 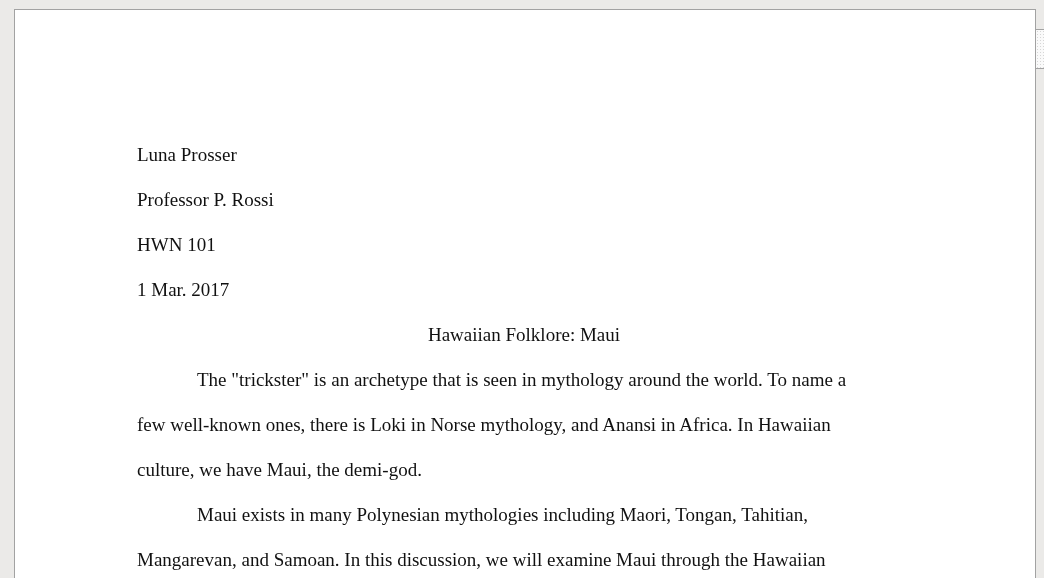 I want to click on heading-line: 1 Mar. 2017, so click(x=183, y=290).